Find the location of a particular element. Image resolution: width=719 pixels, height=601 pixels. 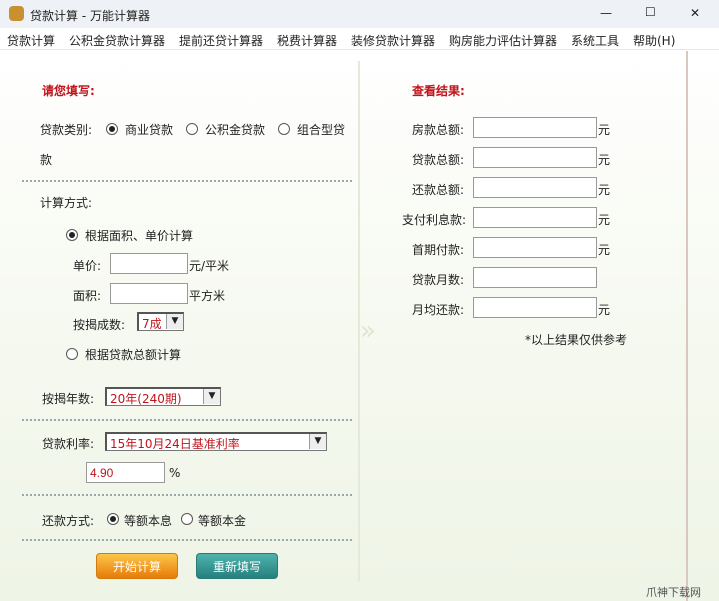

radio-fund is located at coordinates (192, 129).